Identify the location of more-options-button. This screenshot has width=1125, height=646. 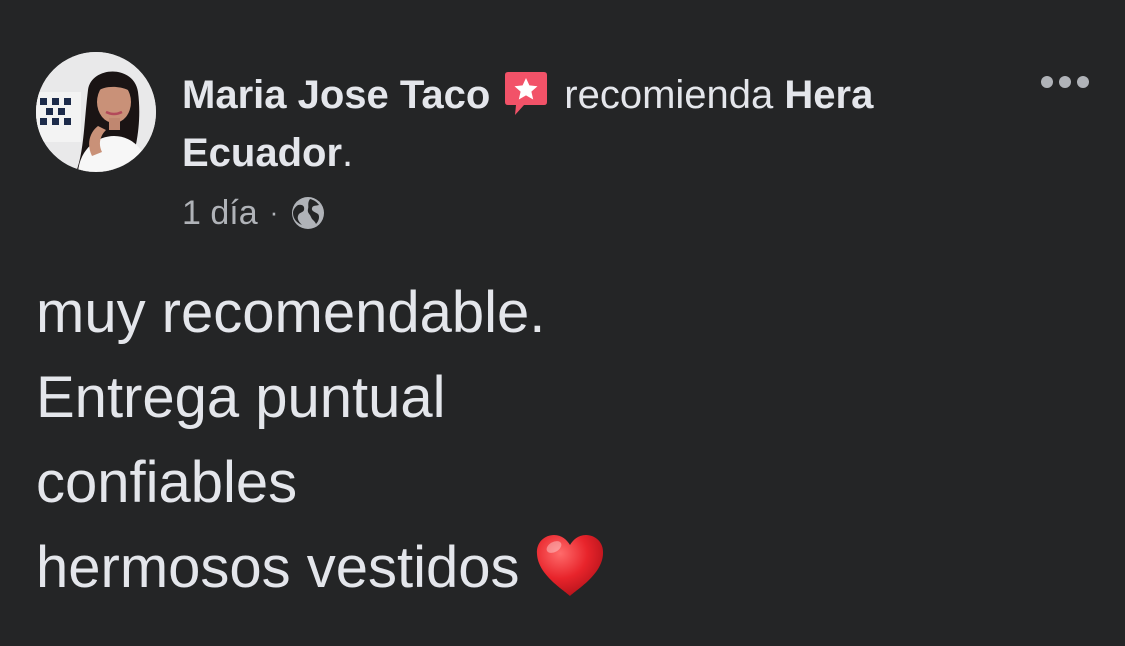
(1065, 82).